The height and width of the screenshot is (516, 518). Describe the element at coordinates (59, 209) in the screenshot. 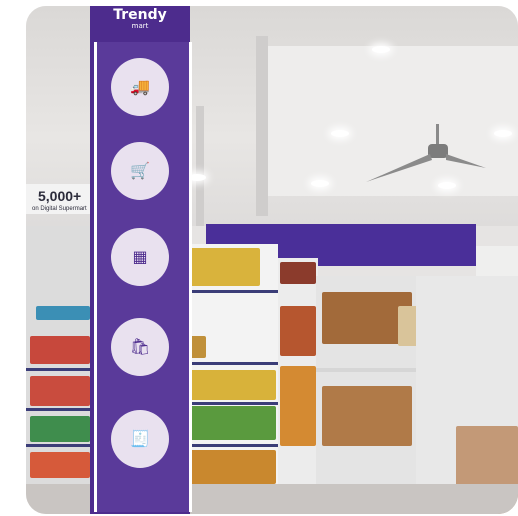

I see `banner-subline: on Digital Supermart` at that location.